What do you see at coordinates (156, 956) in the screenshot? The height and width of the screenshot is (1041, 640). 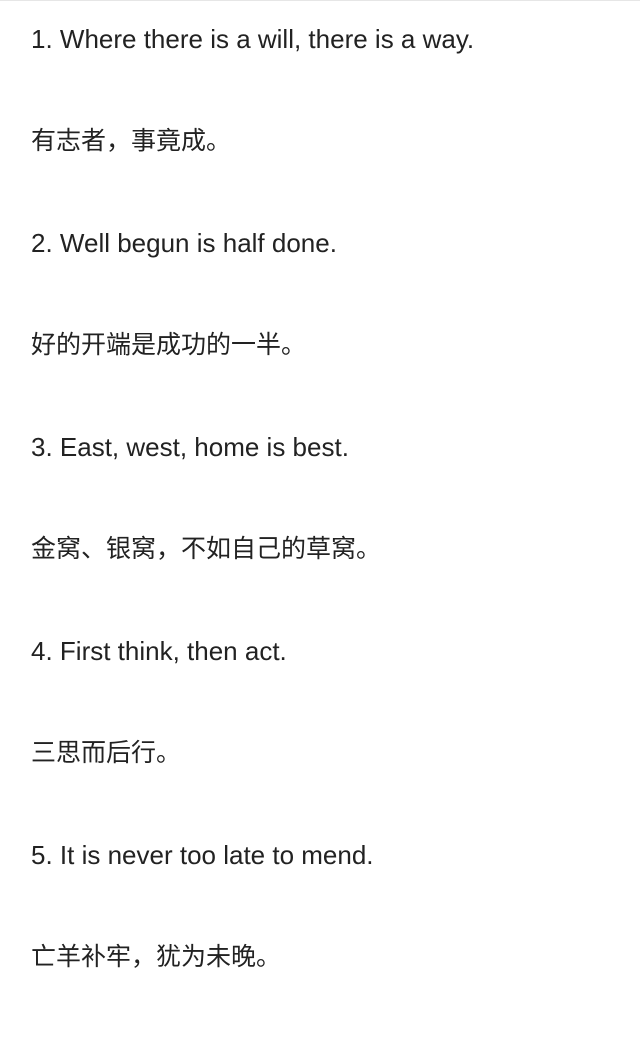 I see `proverb-5-chinese: 亡羊补牢，犹为未晚。` at bounding box center [156, 956].